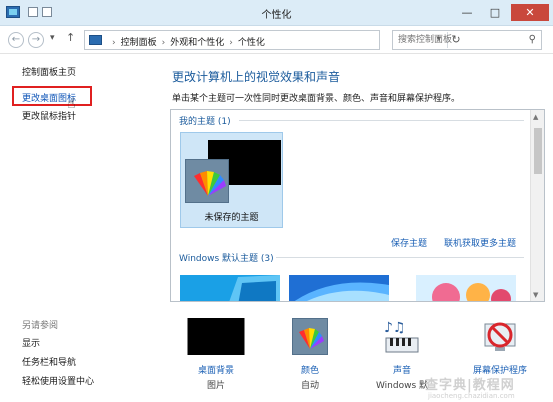  Describe the element at coordinates (409, 242) in the screenshot. I see `save-theme-link: 保存主题` at that location.